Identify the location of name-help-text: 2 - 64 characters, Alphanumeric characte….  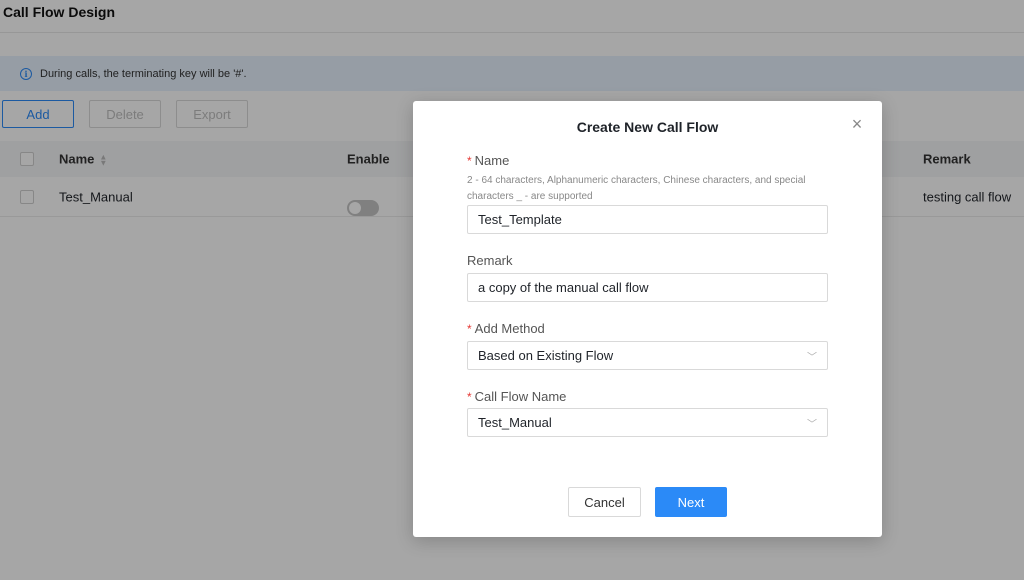
(636, 188).